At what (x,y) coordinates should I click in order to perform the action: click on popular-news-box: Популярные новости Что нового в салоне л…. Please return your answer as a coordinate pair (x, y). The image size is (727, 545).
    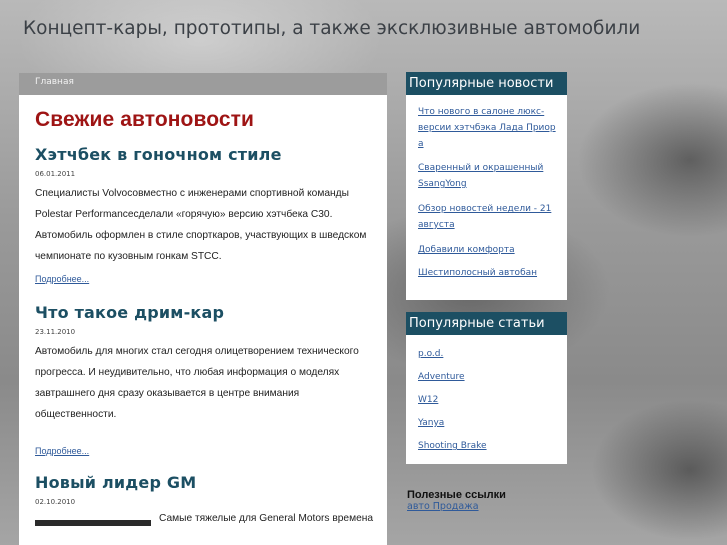
    Looking at the image, I should click on (486, 186).